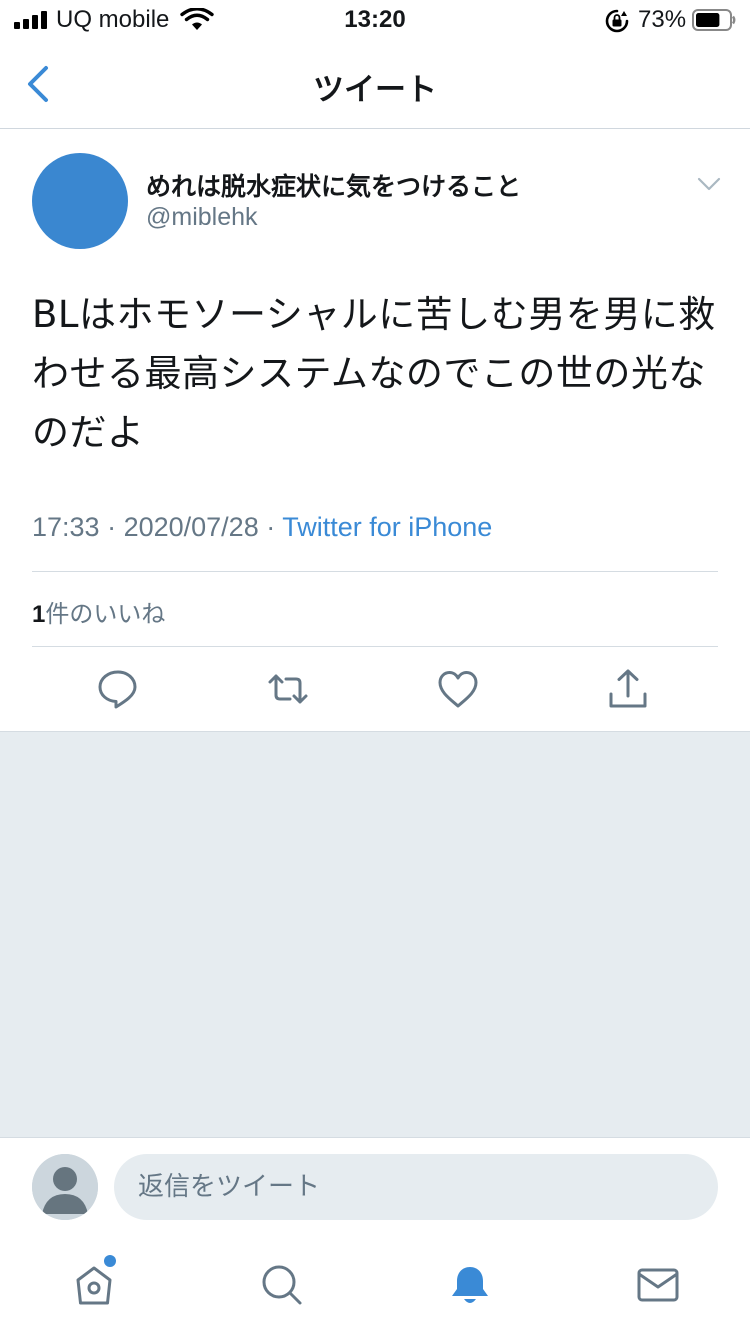 The width and height of the screenshot is (750, 1334). What do you see at coordinates (65, 1187) in the screenshot?
I see `user-avatar` at bounding box center [65, 1187].